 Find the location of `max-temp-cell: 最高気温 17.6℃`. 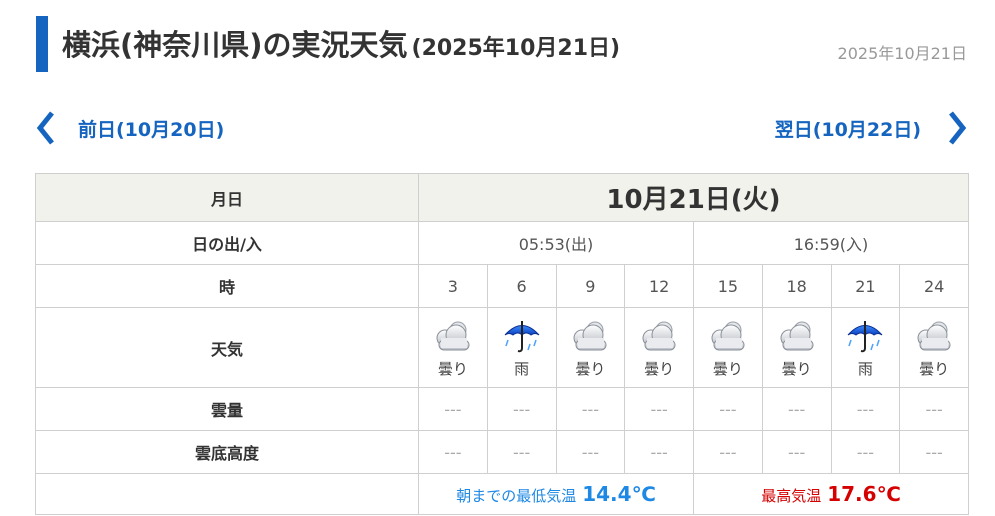

max-temp-cell: 最高気温 17.6℃ is located at coordinates (831, 494).